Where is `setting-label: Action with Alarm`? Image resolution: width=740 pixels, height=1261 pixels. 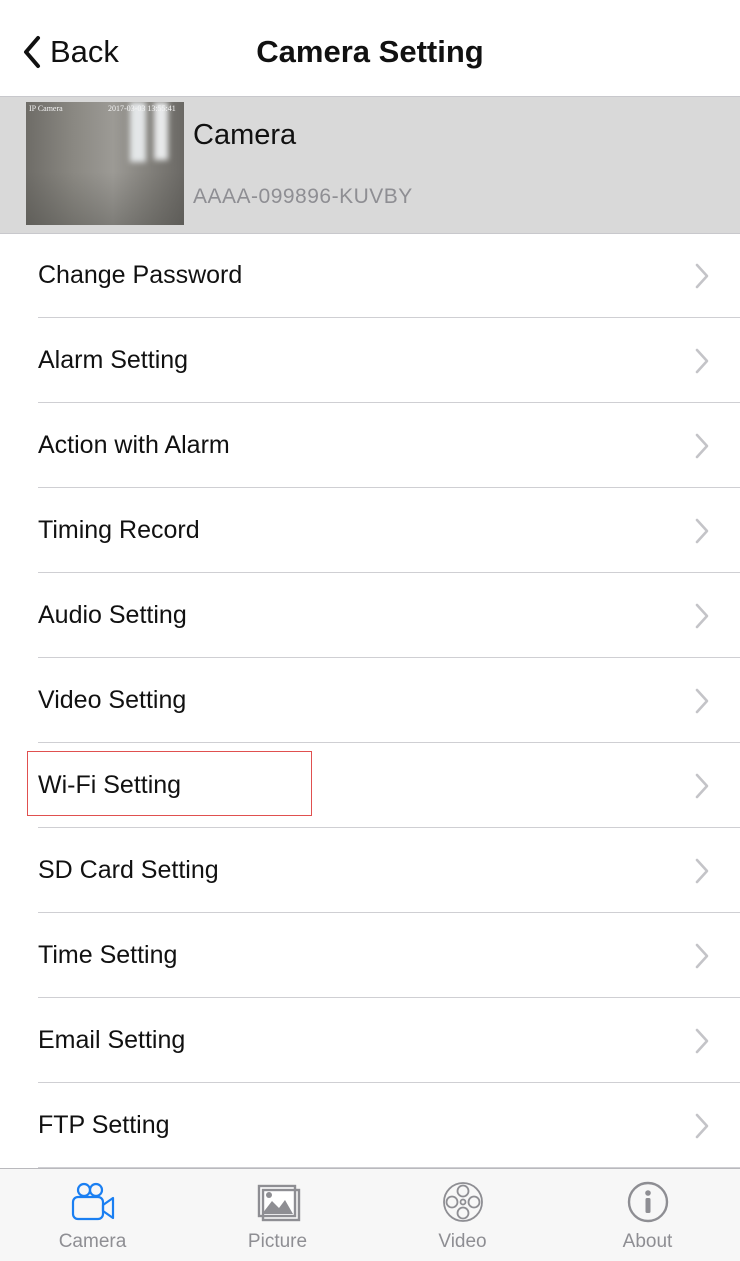
setting-label: Action with Alarm is located at coordinates (134, 445).